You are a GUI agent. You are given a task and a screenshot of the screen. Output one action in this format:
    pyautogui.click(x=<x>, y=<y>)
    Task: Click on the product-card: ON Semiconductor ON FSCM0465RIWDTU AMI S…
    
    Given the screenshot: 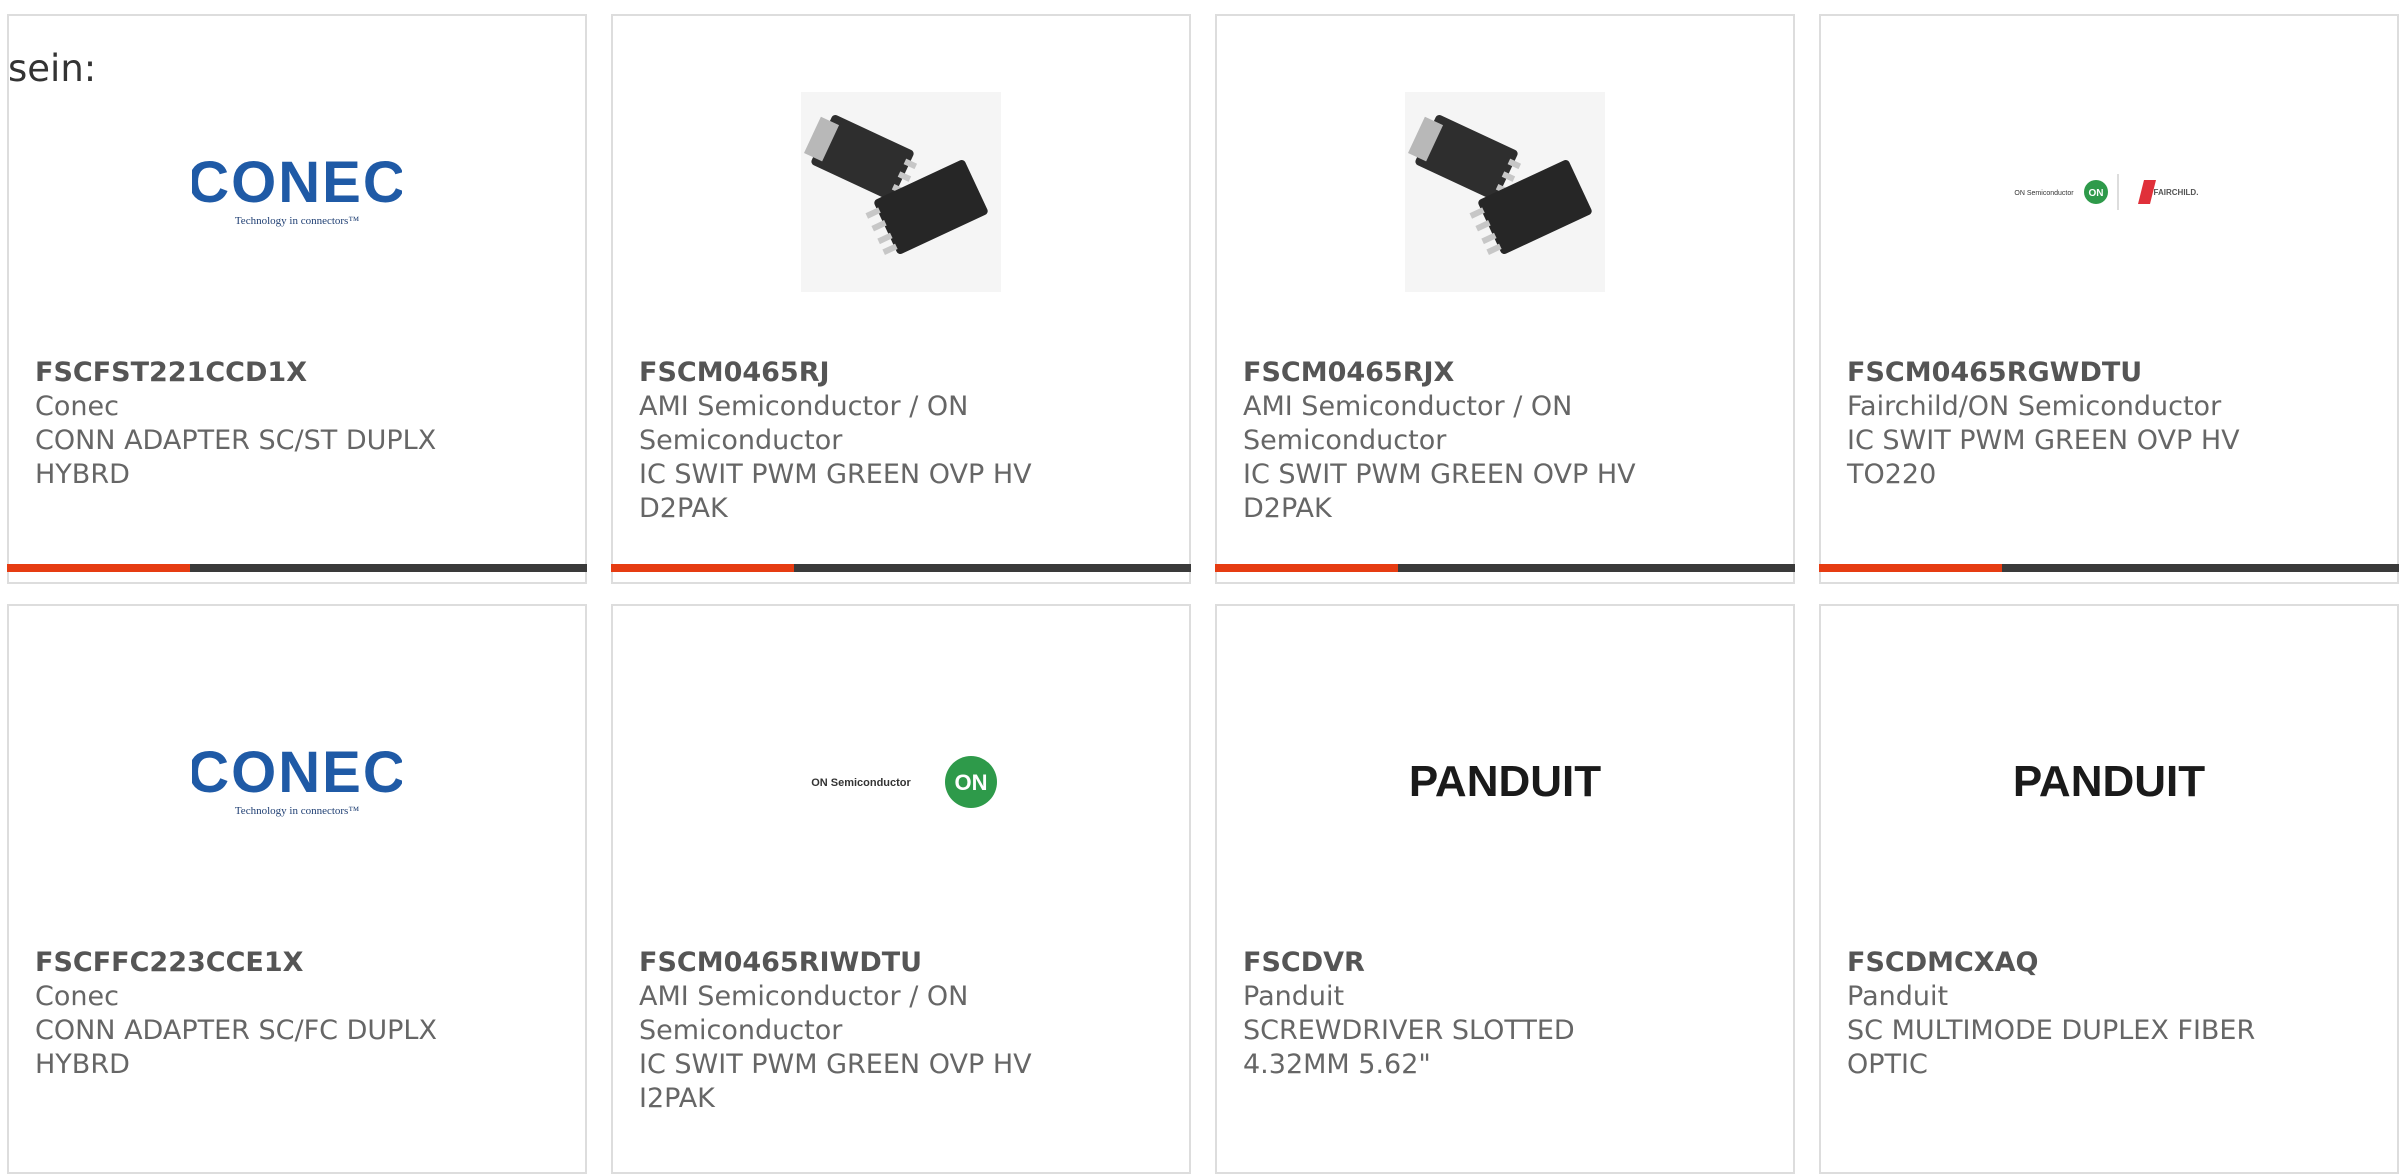 What is the action you would take?
    pyautogui.click(x=901, y=889)
    